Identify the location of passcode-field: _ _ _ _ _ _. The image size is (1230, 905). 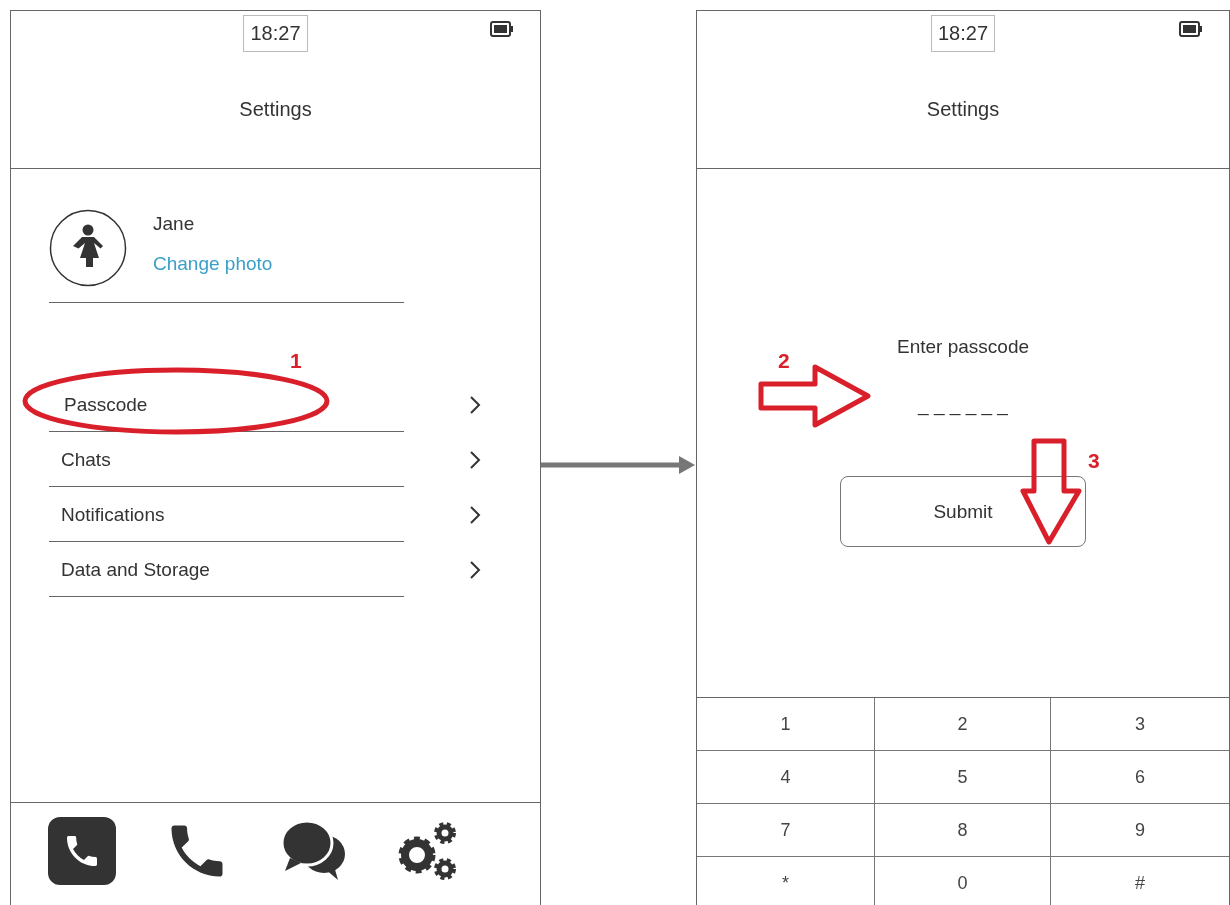
(963, 405).